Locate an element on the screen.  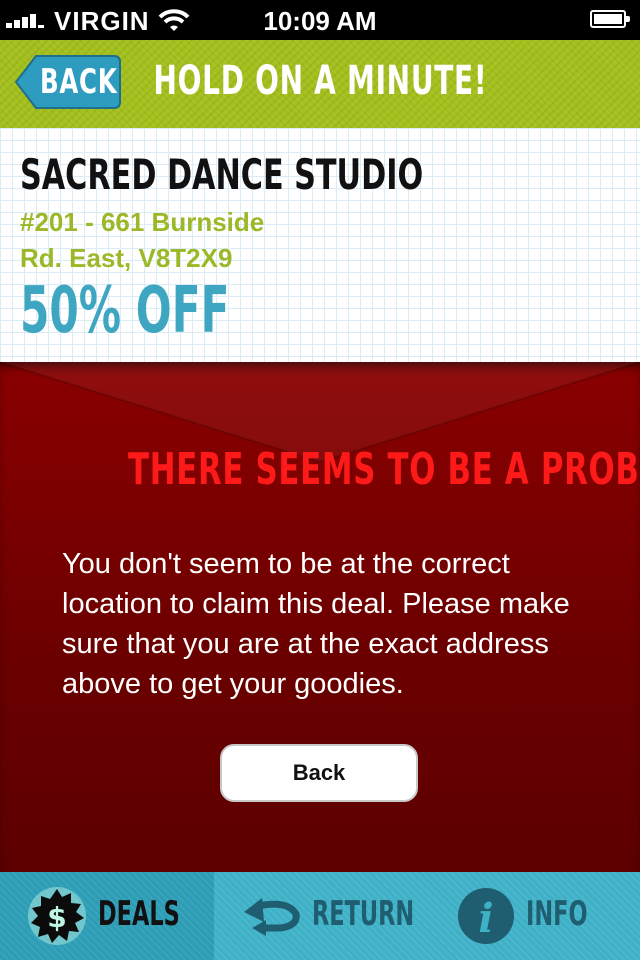
tab-bar: $ DEALS RETURN i INFO is located at coordinates (320, 916).